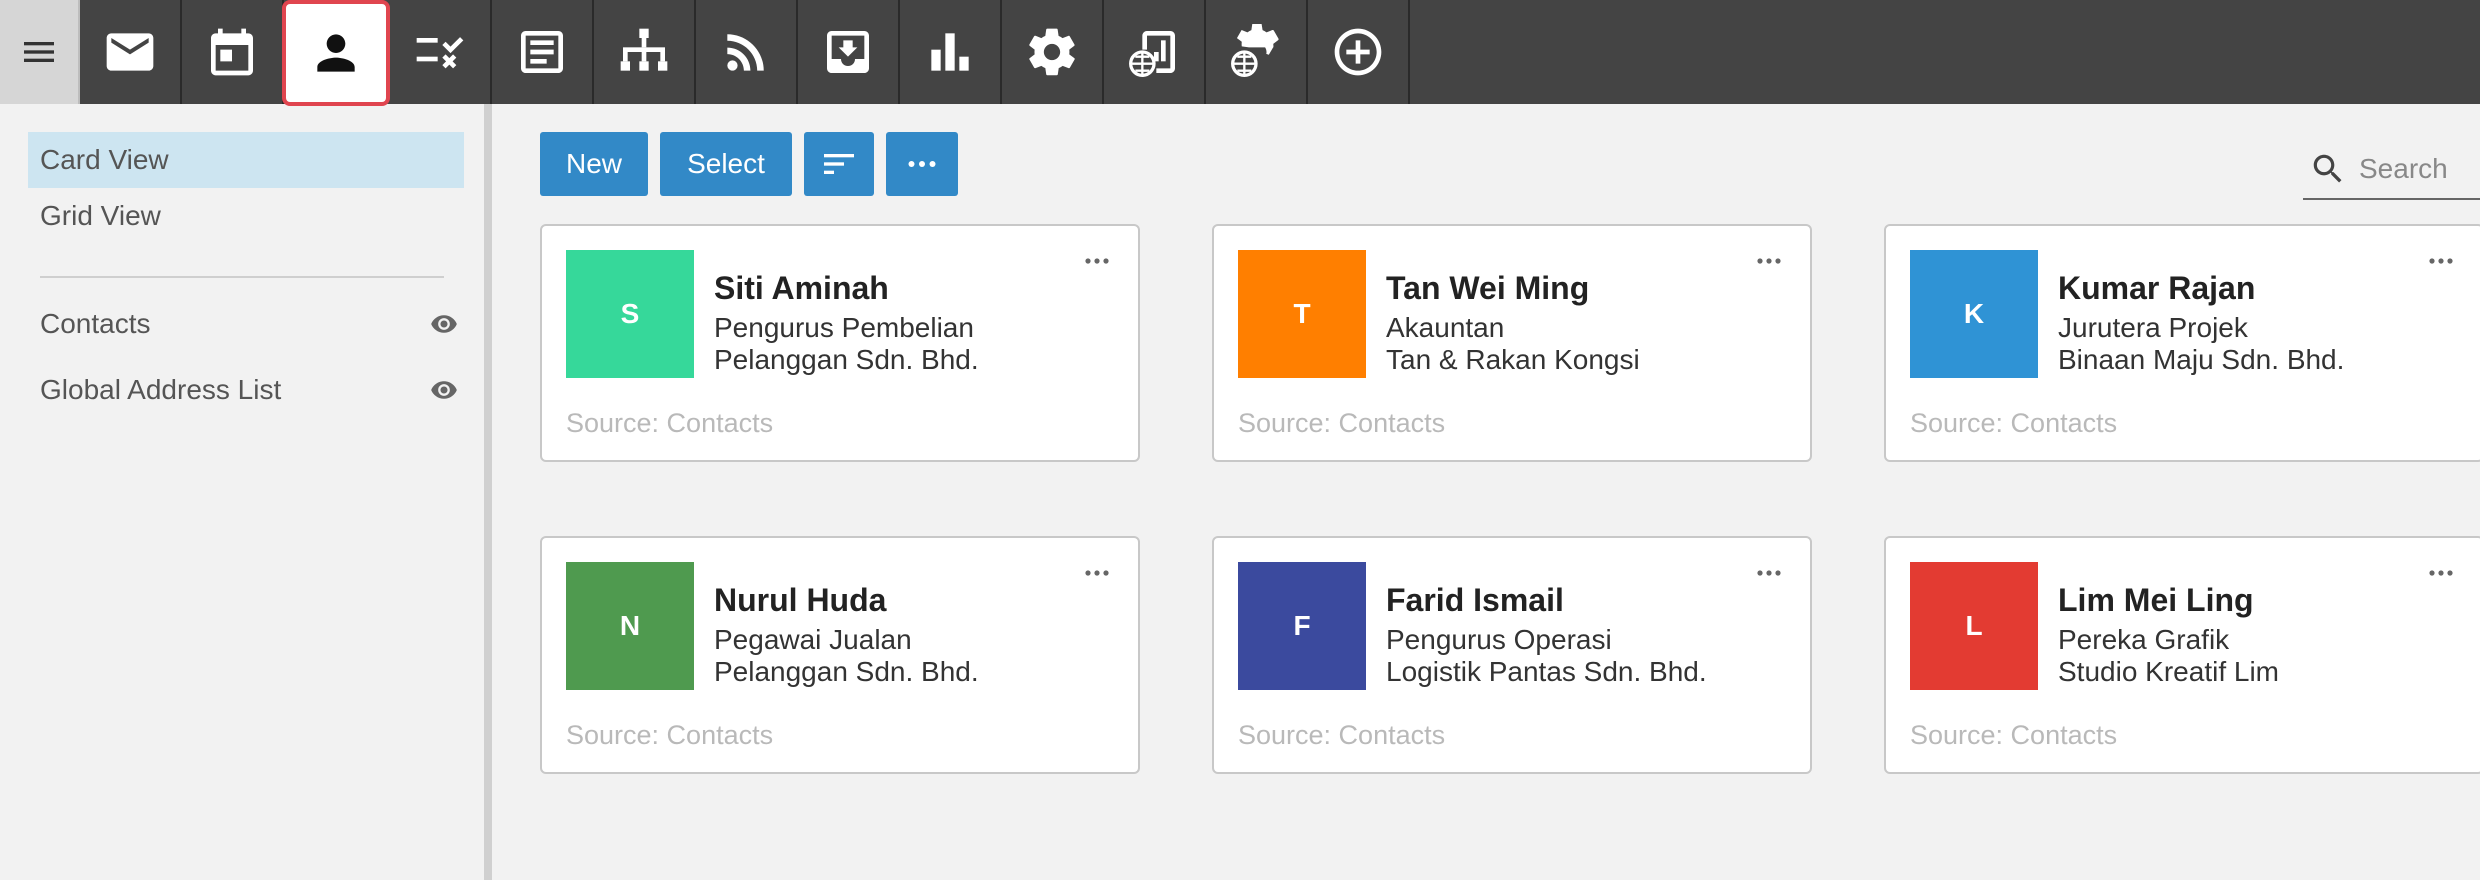 The width and height of the screenshot is (2480, 880). What do you see at coordinates (2153, 327) in the screenshot?
I see `contact-title: Jurutera Projek` at bounding box center [2153, 327].